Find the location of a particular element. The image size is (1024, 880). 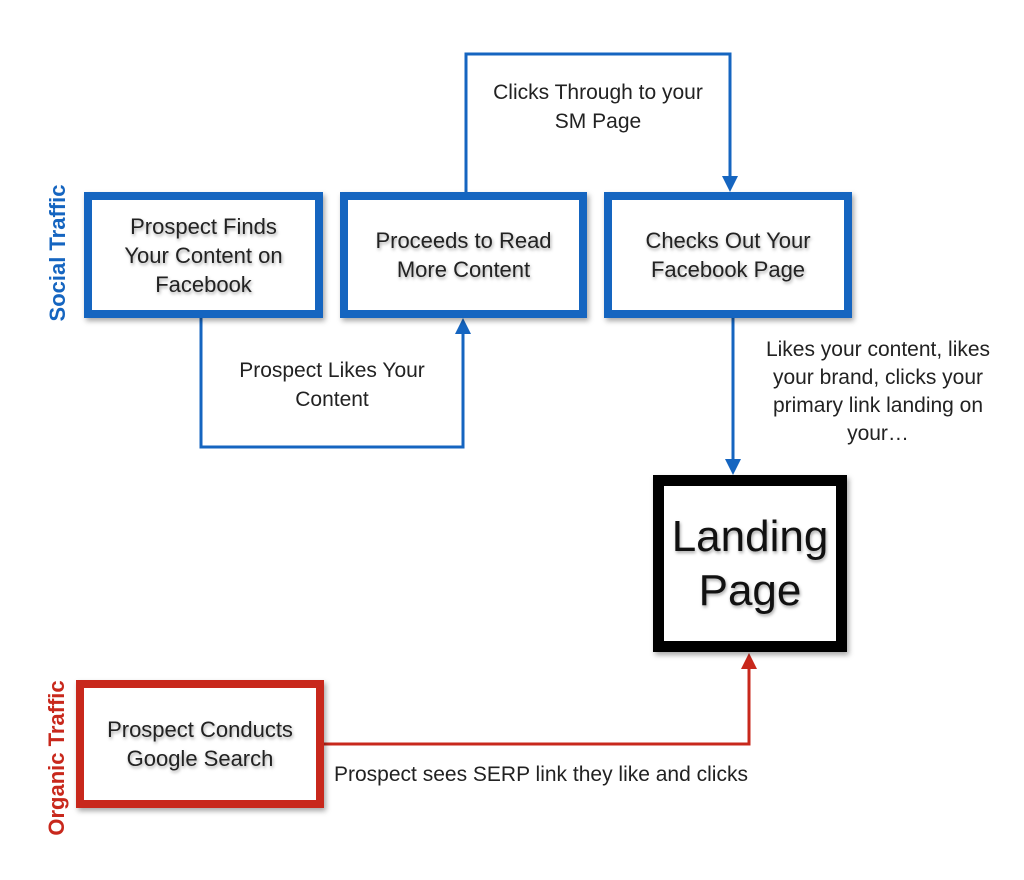

node-checks-page-text: Checks Out Your Facebook Page is located at coordinates (728, 255).